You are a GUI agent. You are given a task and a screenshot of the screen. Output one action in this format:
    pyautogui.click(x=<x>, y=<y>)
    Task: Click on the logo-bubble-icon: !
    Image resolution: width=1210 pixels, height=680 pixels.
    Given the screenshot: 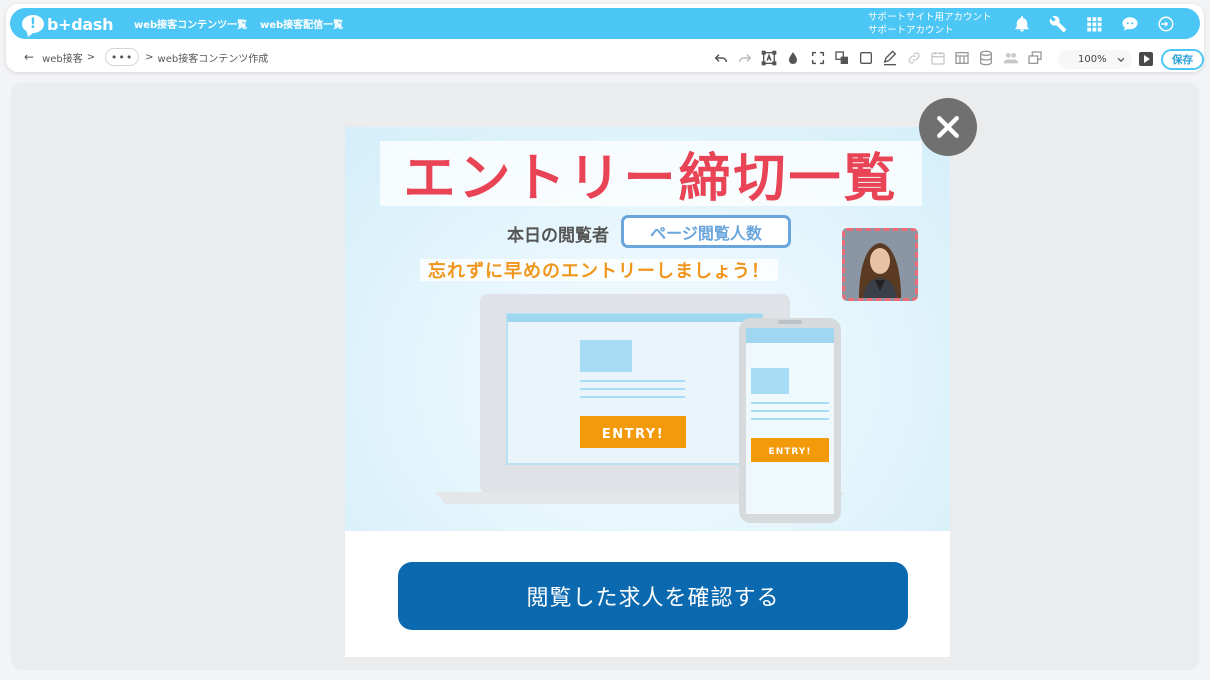 What is the action you would take?
    pyautogui.click(x=33, y=24)
    